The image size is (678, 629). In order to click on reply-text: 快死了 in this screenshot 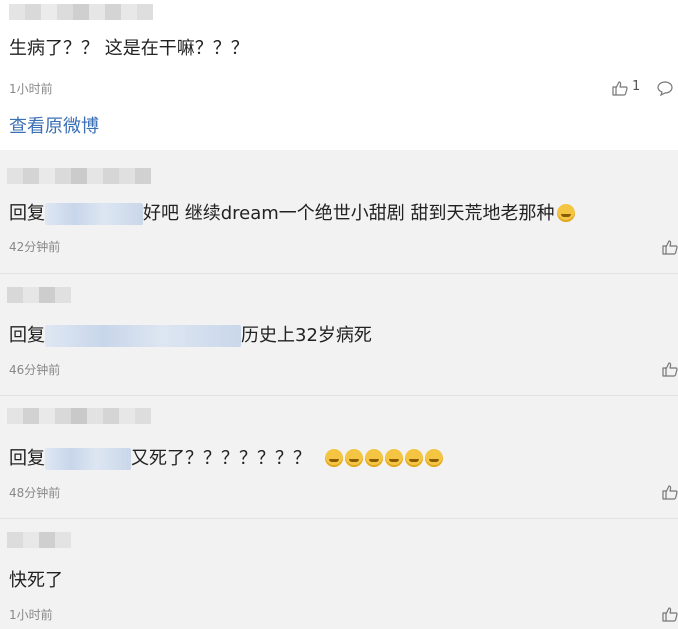, I will do `click(36, 580)`.